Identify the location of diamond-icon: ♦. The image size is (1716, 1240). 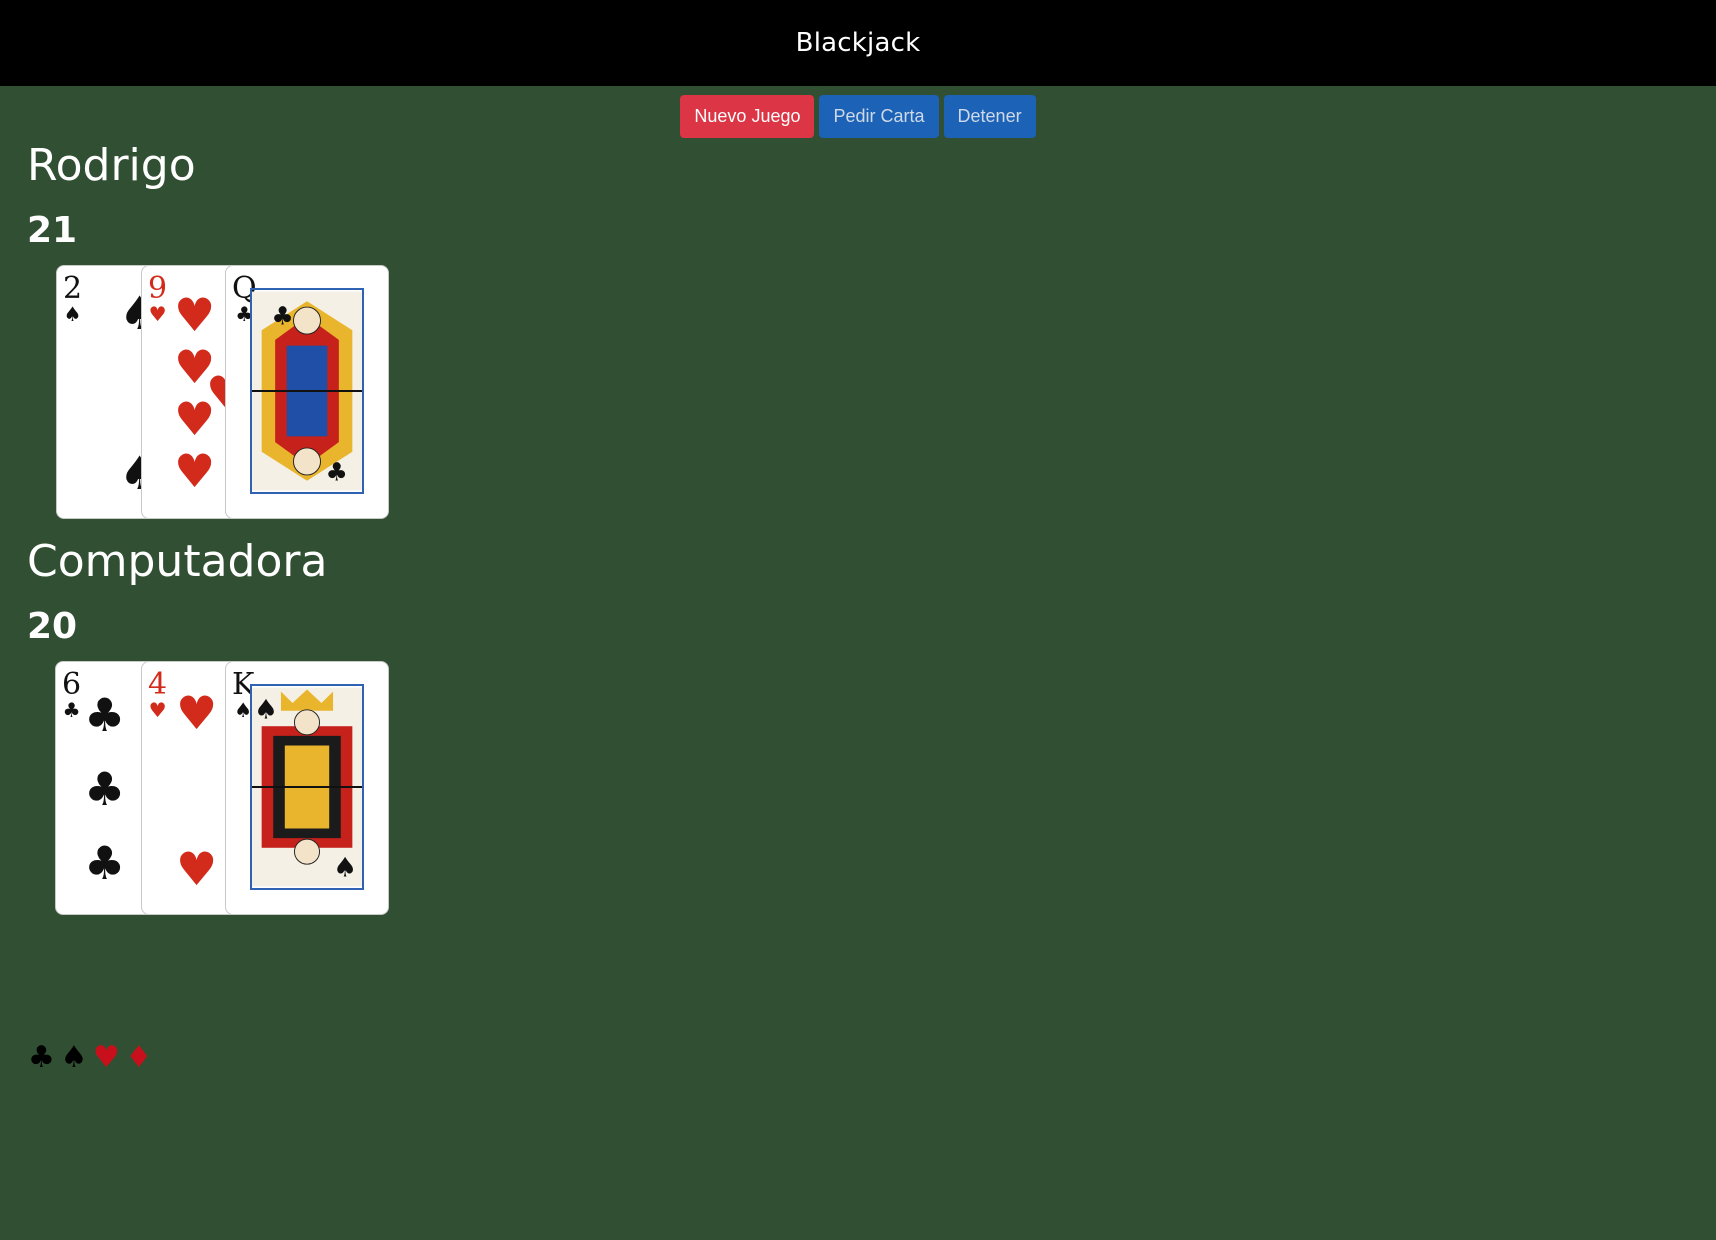
(138, 1057).